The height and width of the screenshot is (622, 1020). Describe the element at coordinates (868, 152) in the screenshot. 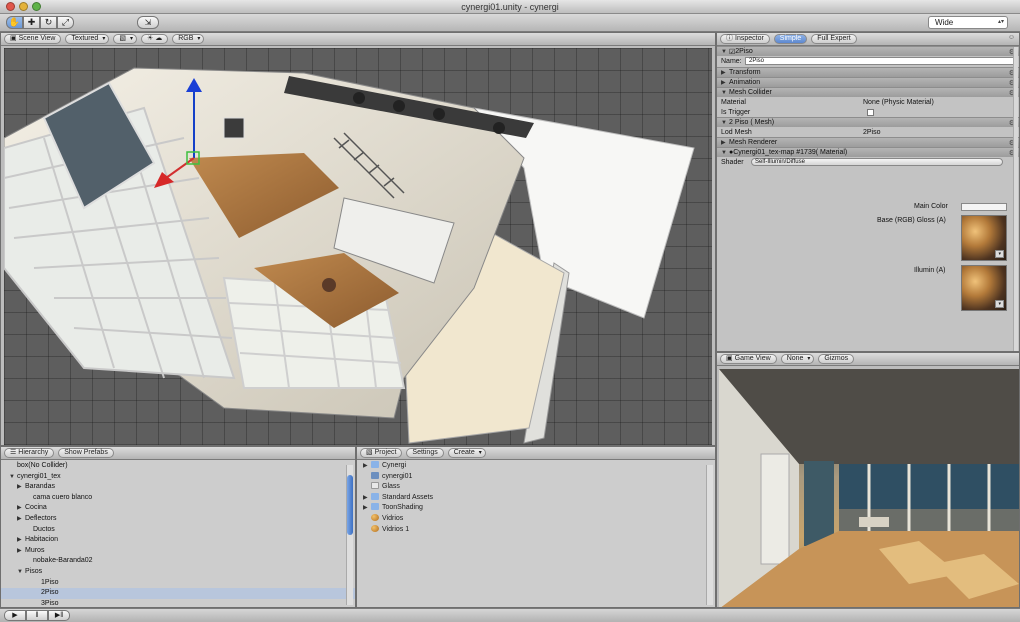

I see `component-material: ▼ ● Cynergi01_tex-map #1739( Material) ⚙` at that location.